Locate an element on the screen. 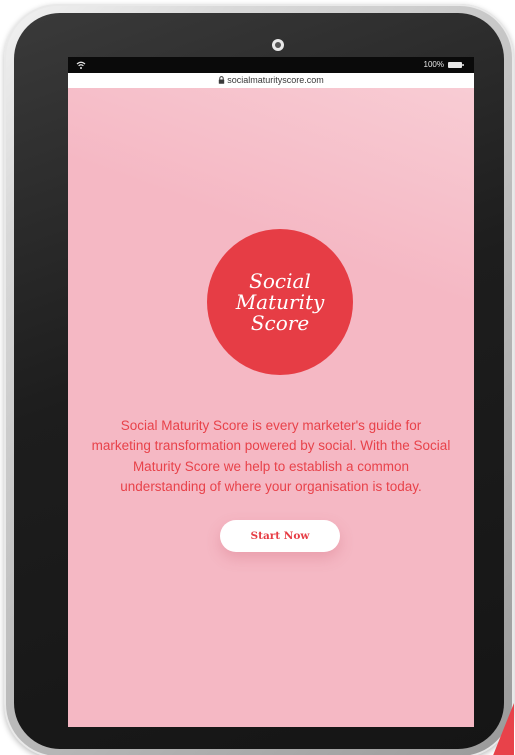  logo-line-3: Score is located at coordinates (280, 322).